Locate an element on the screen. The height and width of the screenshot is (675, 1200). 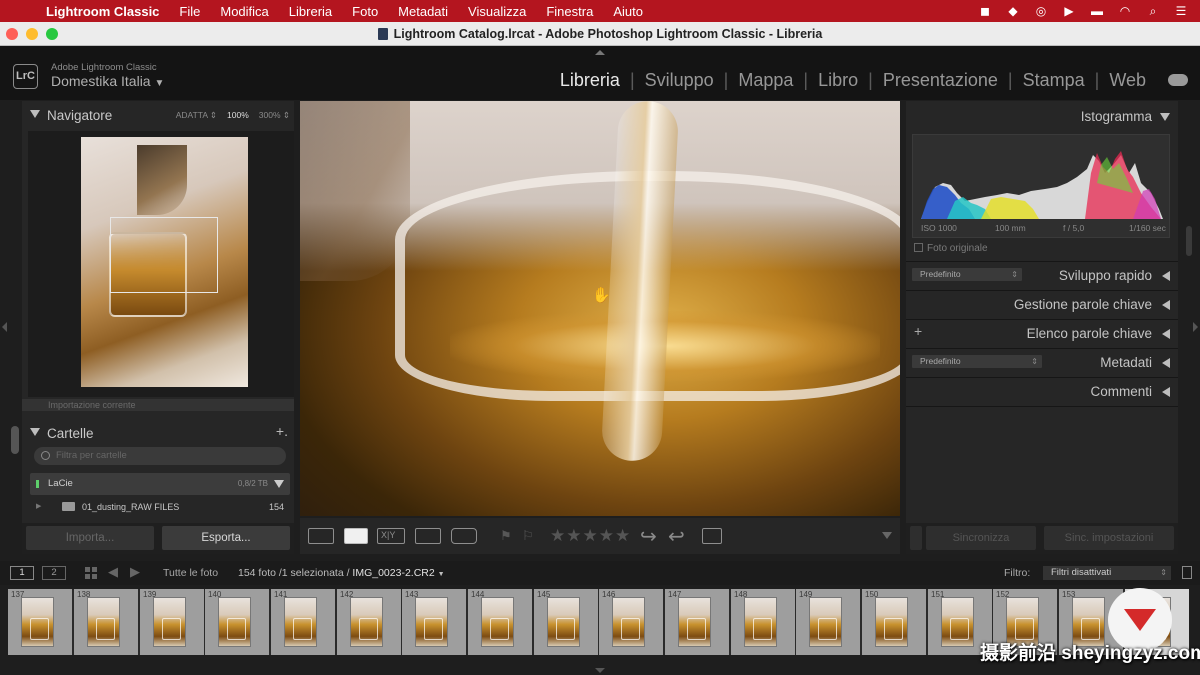
filmstrip-thumbnail: 142 is located at coordinates (369, 622).